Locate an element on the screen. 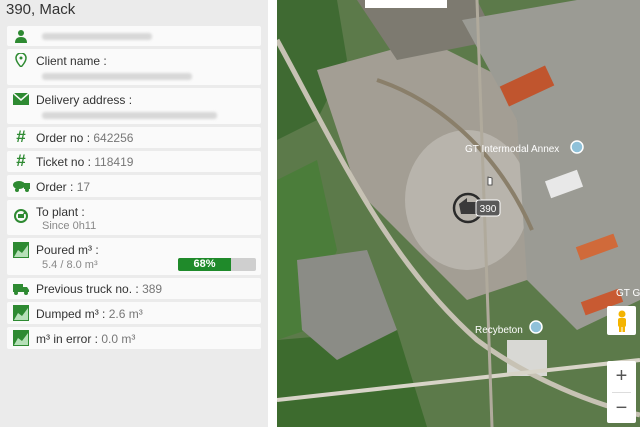  mixer-truck-icon is located at coordinates (22, 186).